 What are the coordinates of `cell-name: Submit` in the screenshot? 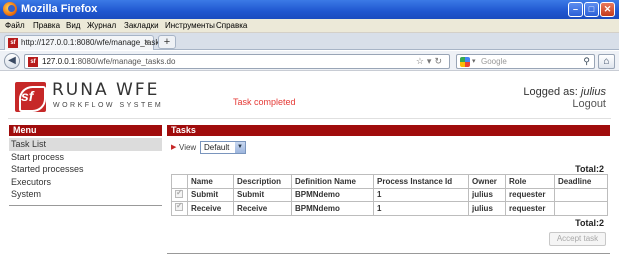 It's located at (210, 194).